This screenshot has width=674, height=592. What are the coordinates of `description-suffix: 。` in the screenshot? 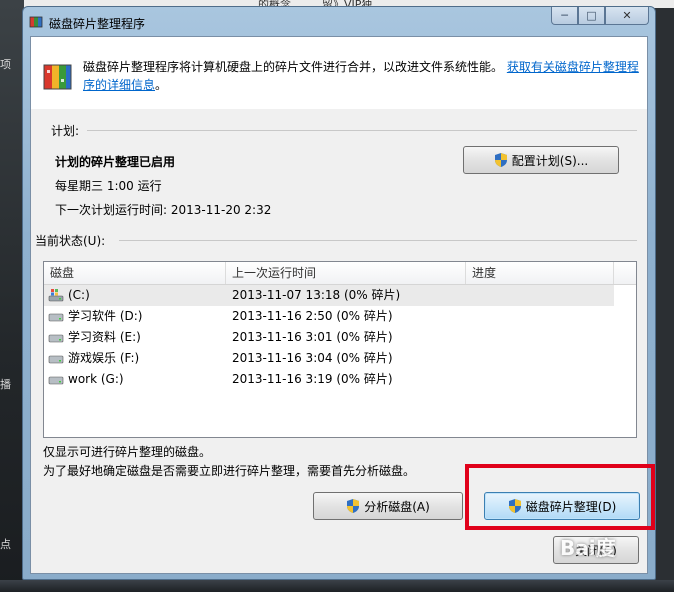 It's located at (161, 85).